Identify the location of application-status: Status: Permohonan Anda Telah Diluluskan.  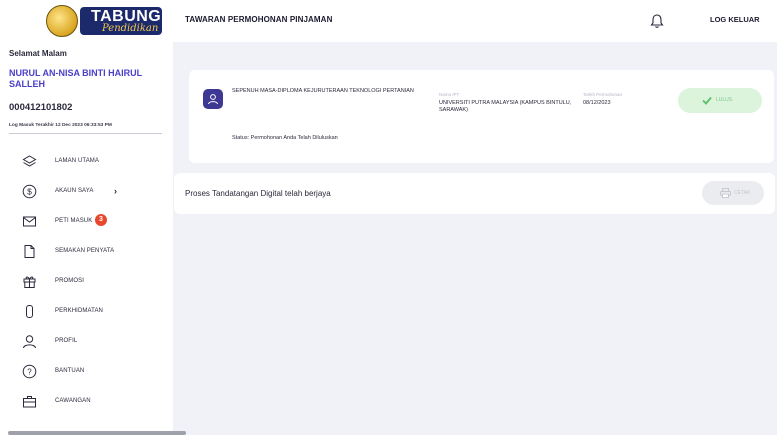
(285, 138).